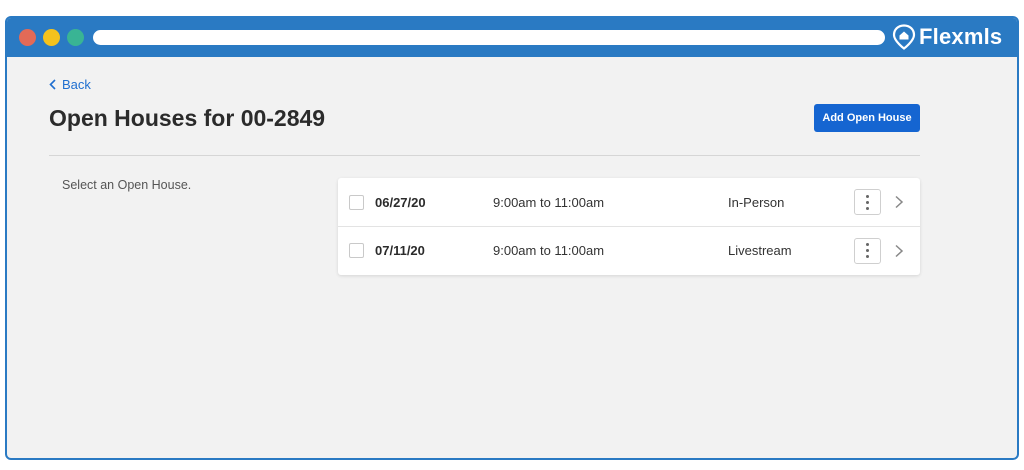  Describe the element at coordinates (867, 118) in the screenshot. I see `add-open-house-button: Add Open House` at that location.